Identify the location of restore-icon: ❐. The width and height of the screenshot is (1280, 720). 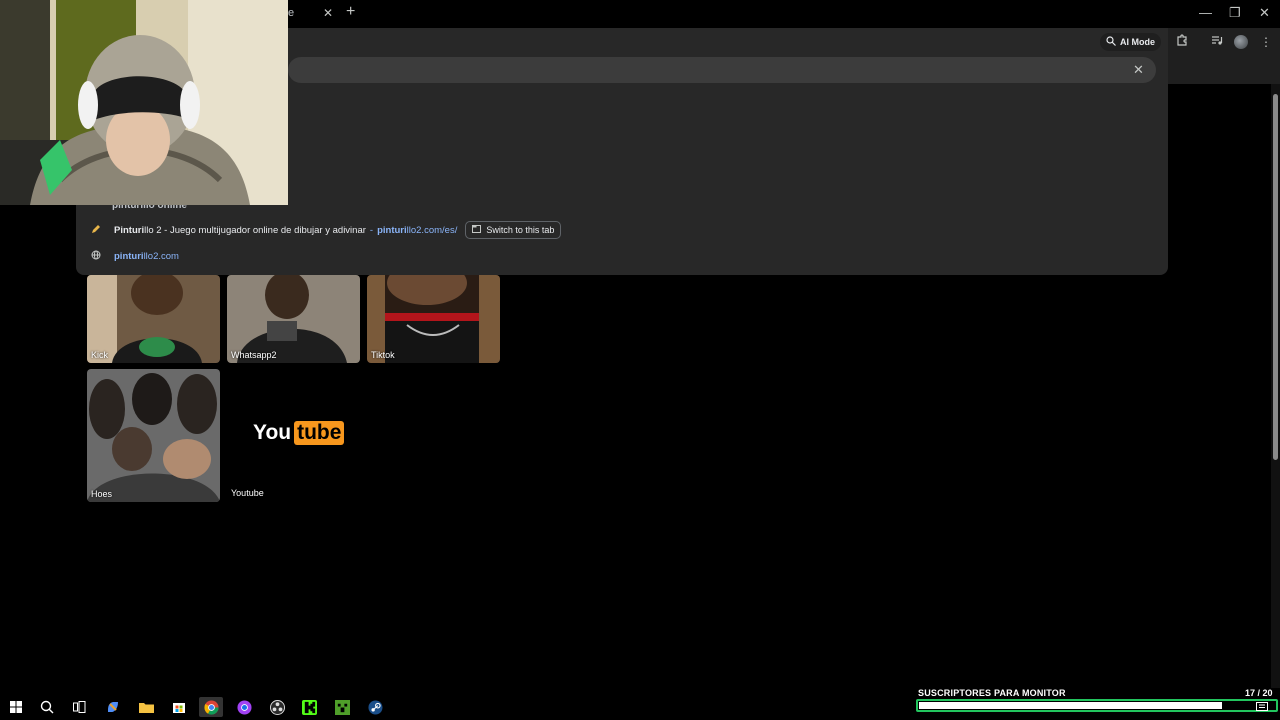
(1235, 13).